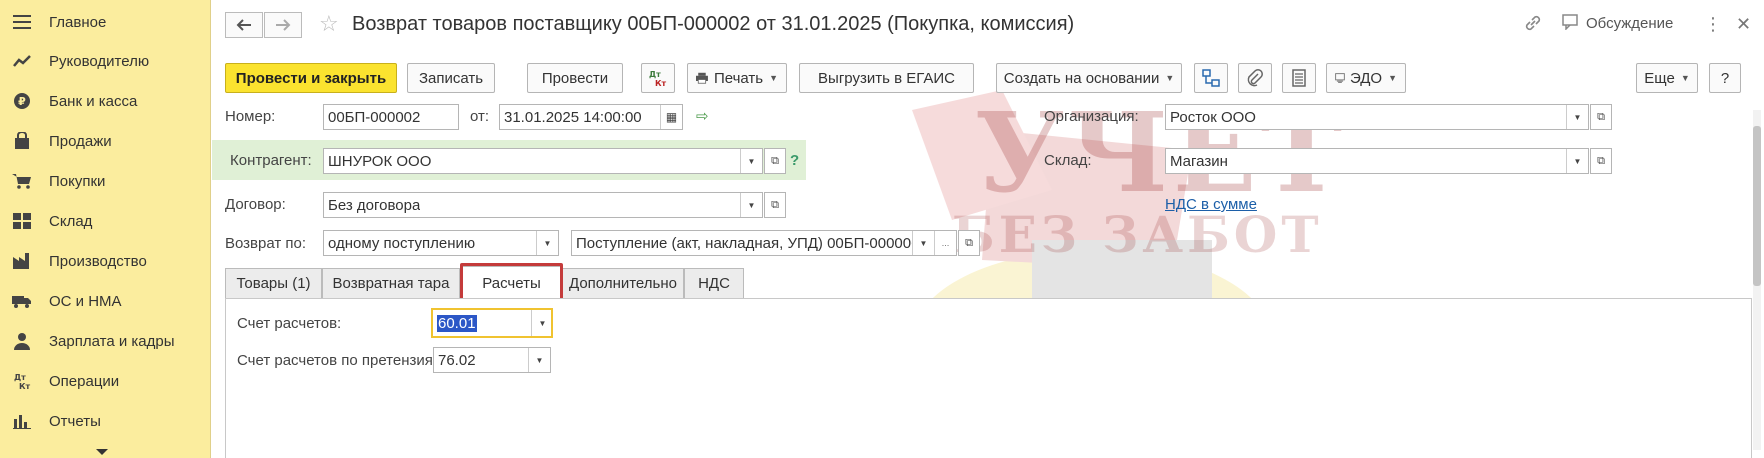 The height and width of the screenshot is (458, 1764). I want to click on structure-button, so click(1211, 78).